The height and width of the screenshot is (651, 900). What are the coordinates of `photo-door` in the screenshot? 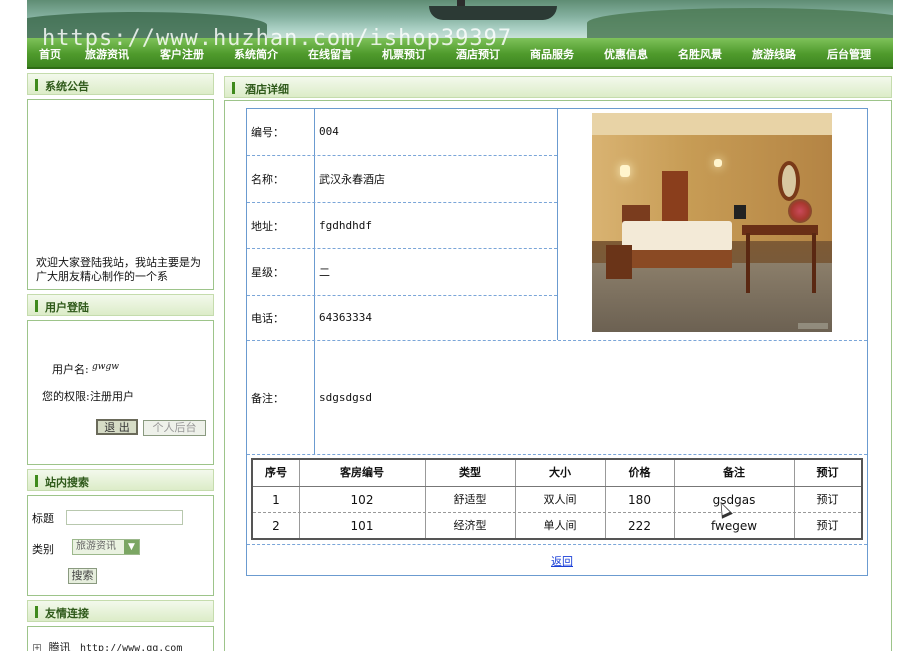 It's located at (675, 199).